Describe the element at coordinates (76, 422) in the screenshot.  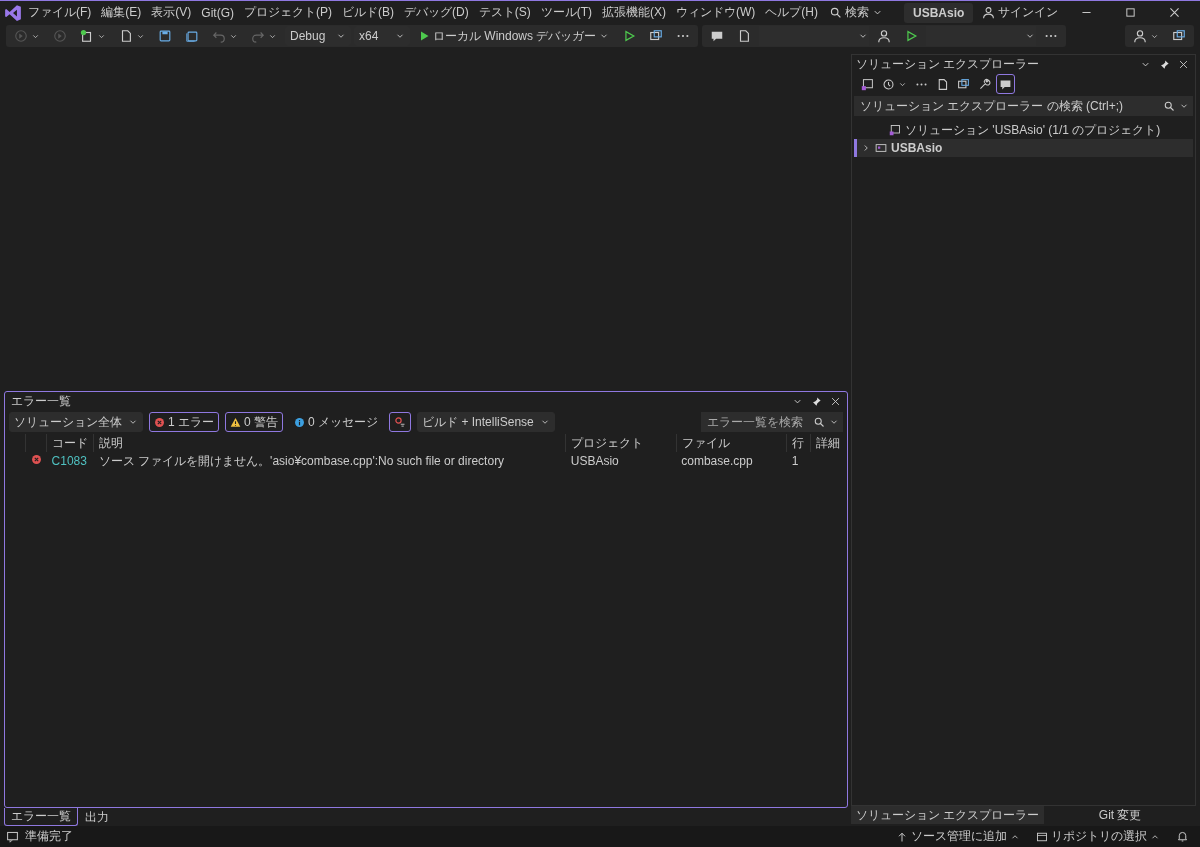
I see `scope-dropdown: ソリューション全体` at that location.